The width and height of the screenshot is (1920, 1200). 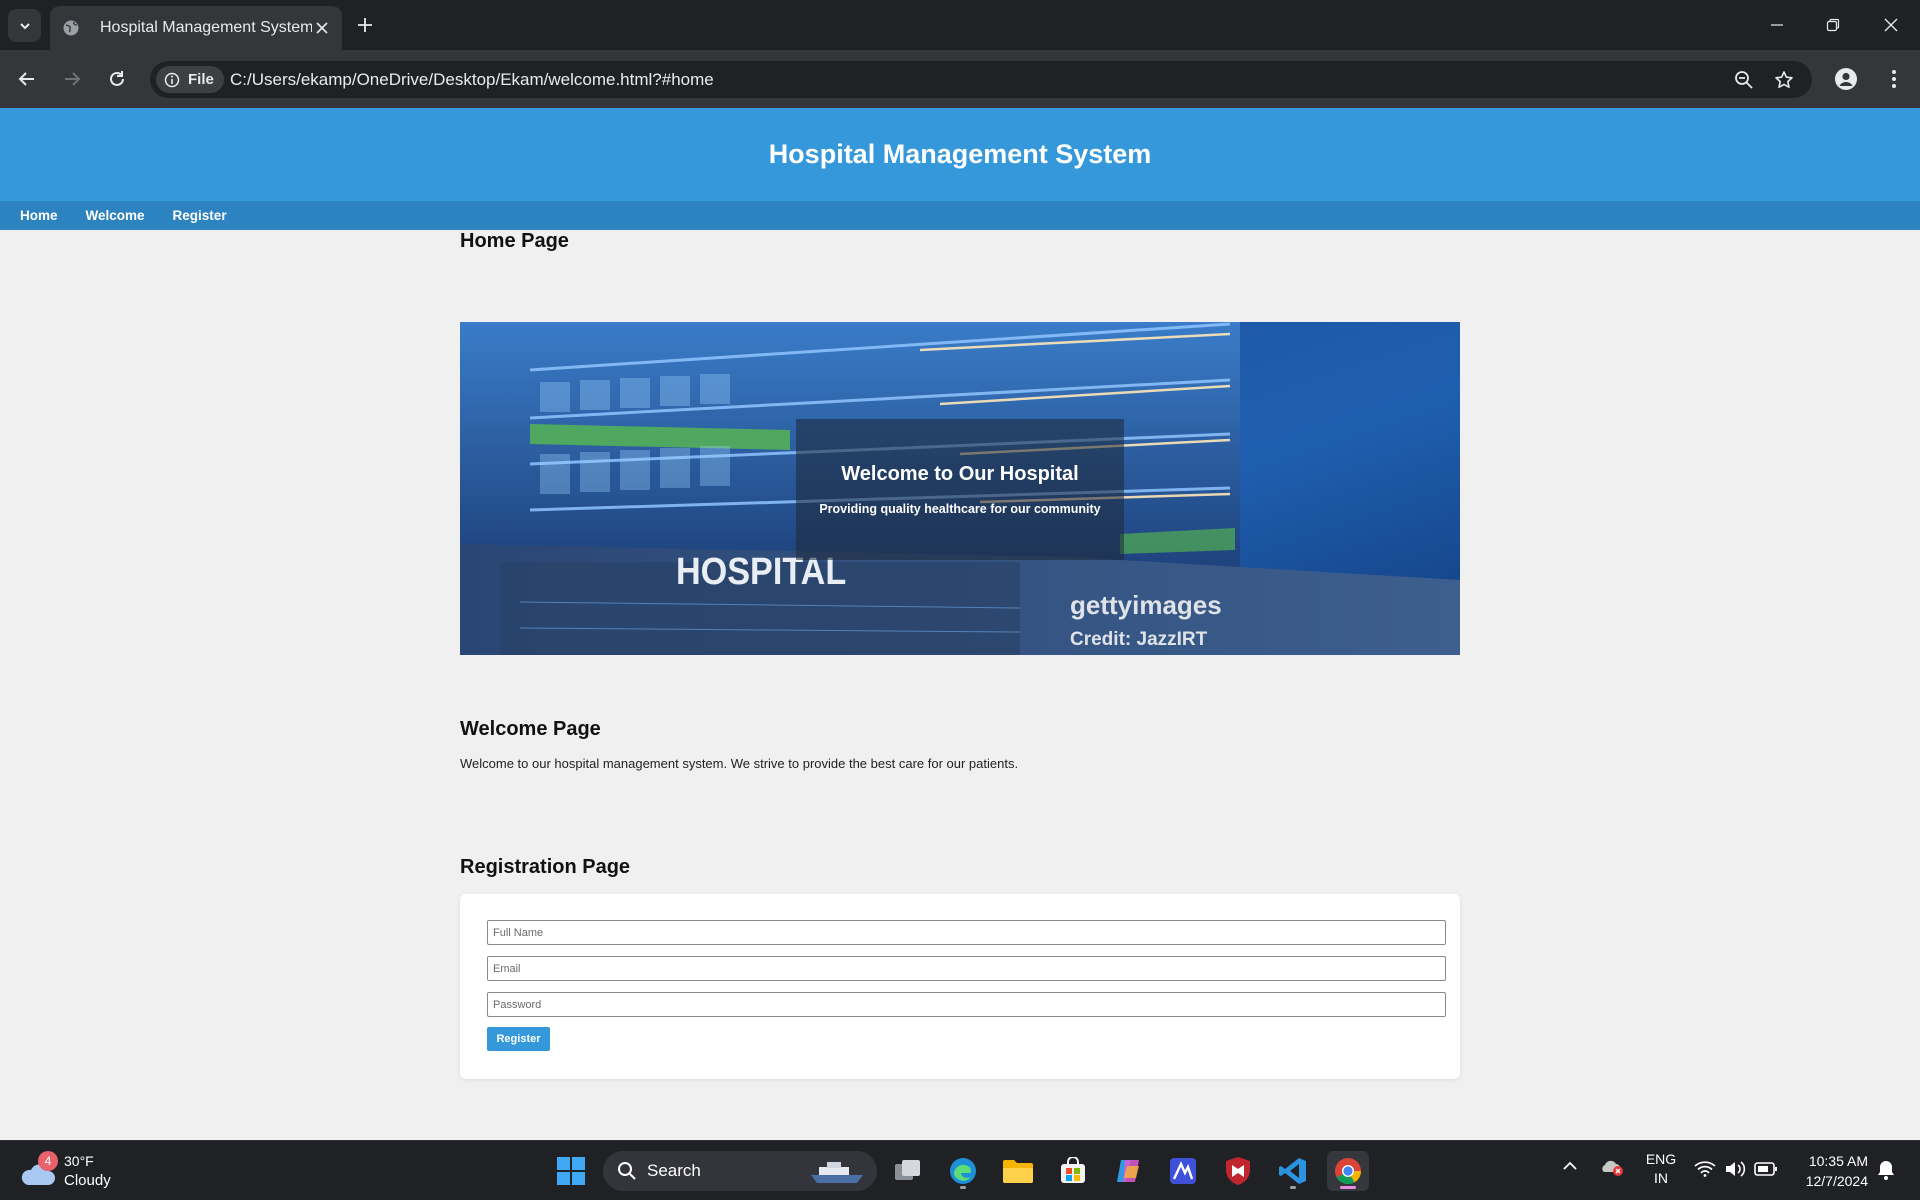 I want to click on hero-title: Welcome to Our Hospital, so click(x=960, y=474).